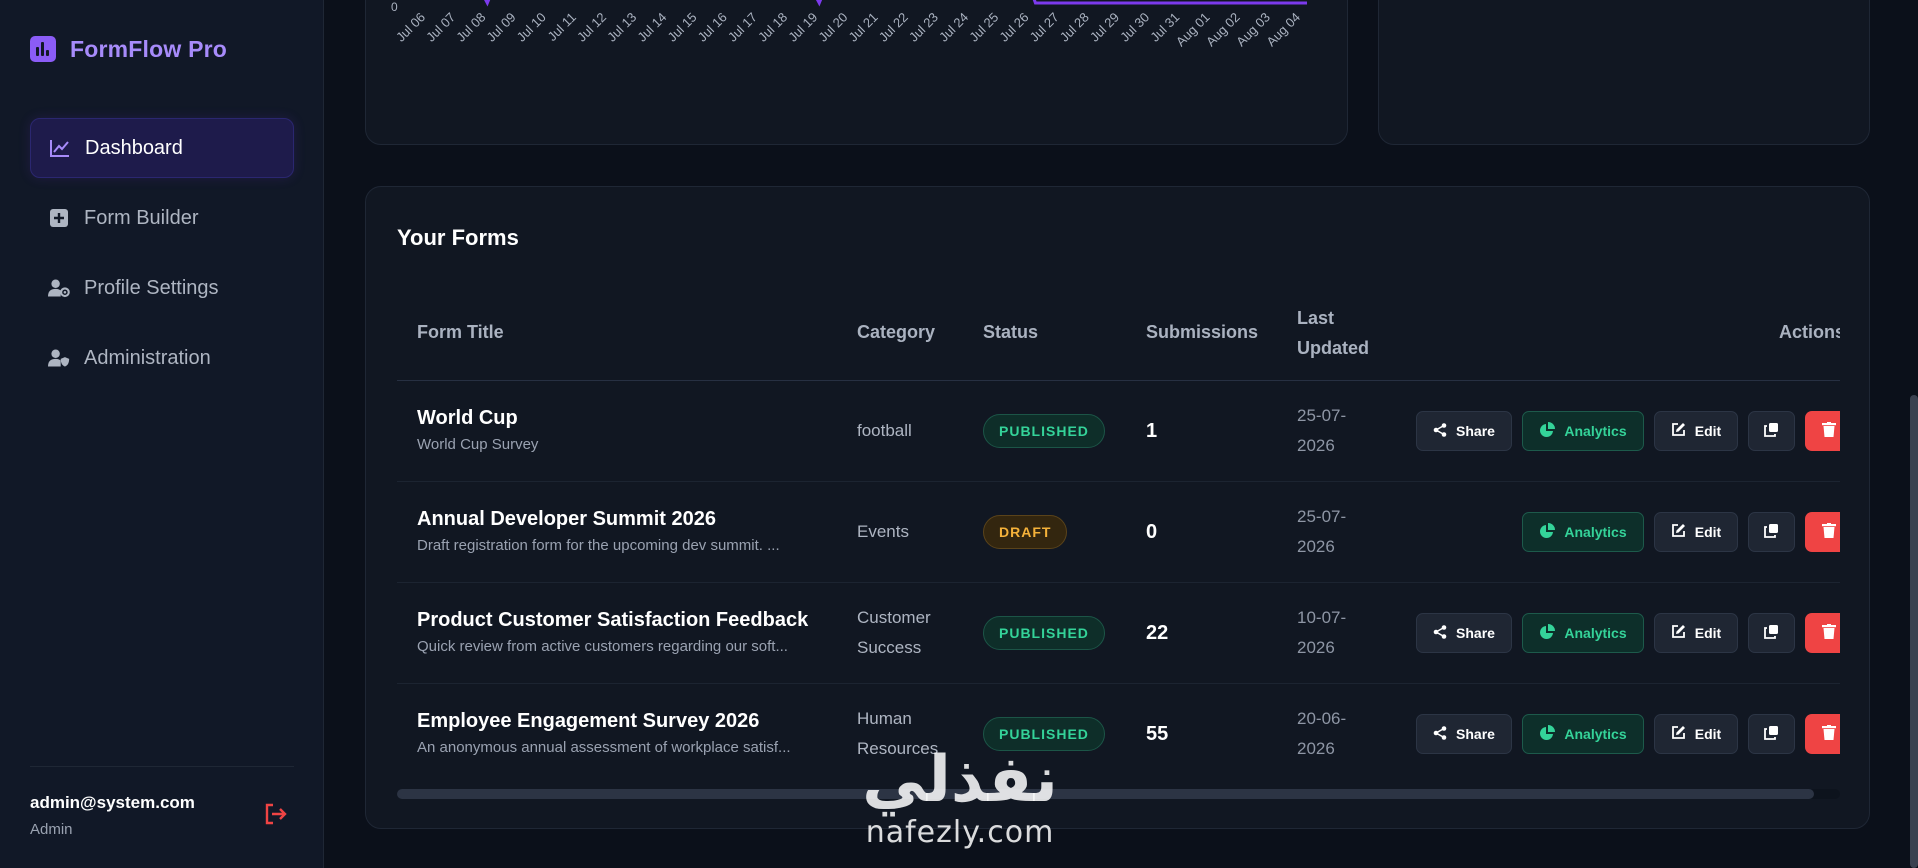 The width and height of the screenshot is (1918, 868). I want to click on plus-square-icon, so click(59, 218).